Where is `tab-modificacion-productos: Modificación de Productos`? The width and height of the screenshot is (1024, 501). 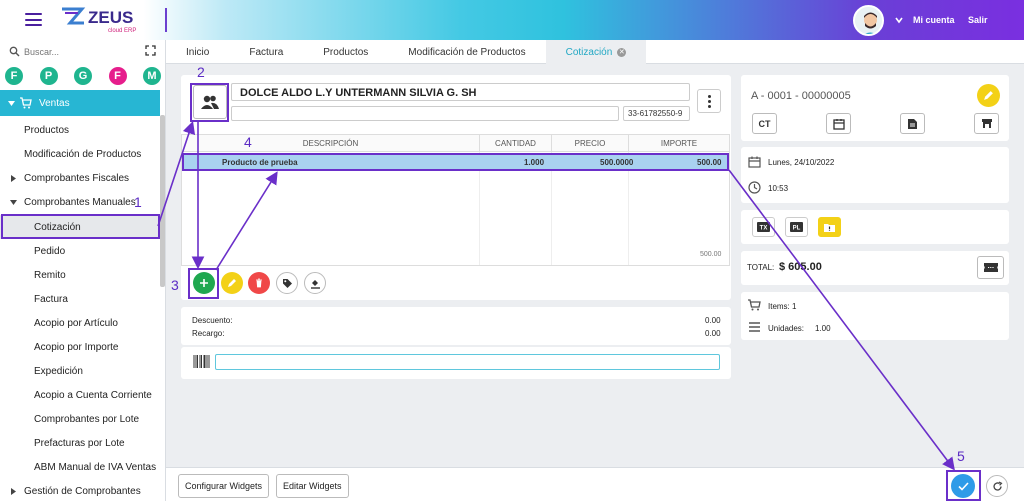 tab-modificacion-productos: Modificación de Productos is located at coordinates (466, 52).